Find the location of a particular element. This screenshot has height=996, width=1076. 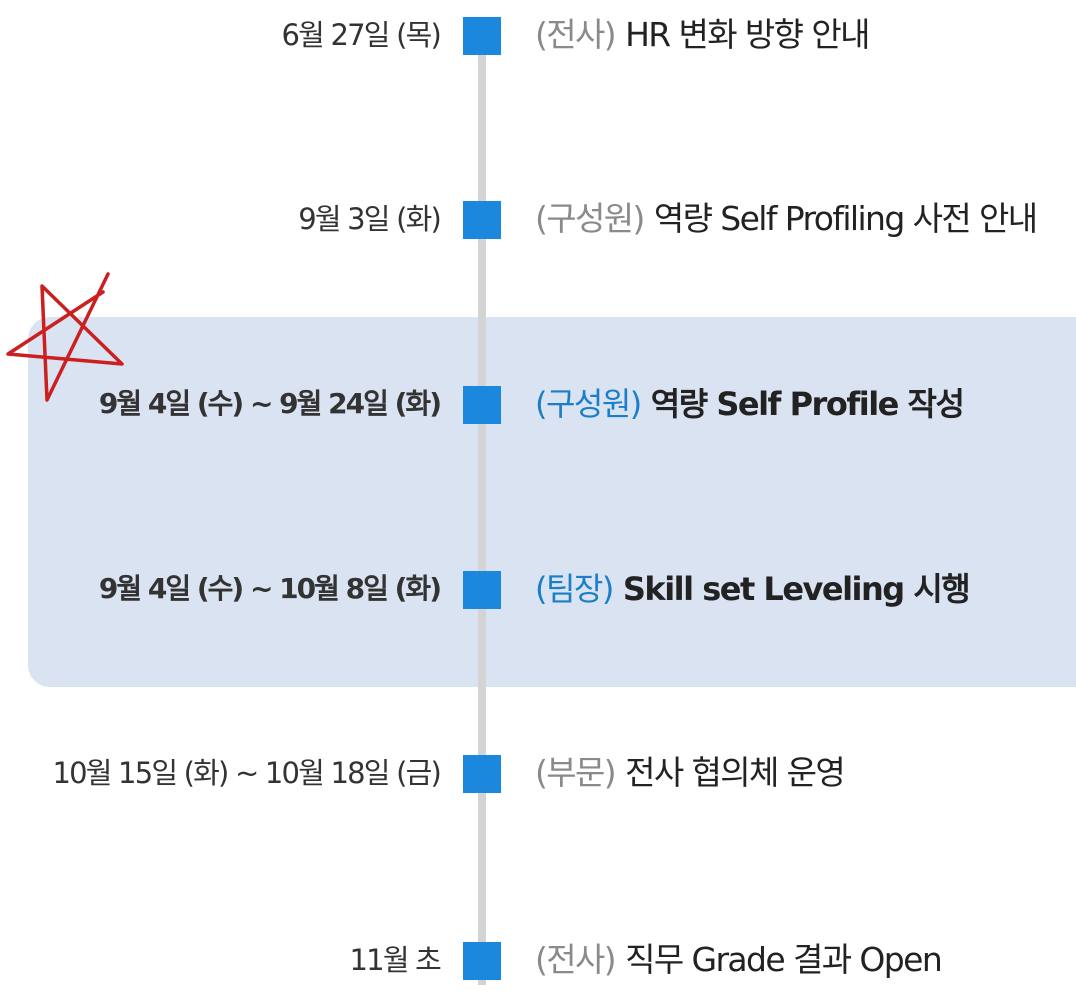

event-title: 직무 Grade 결과 Open is located at coordinates (784, 959).